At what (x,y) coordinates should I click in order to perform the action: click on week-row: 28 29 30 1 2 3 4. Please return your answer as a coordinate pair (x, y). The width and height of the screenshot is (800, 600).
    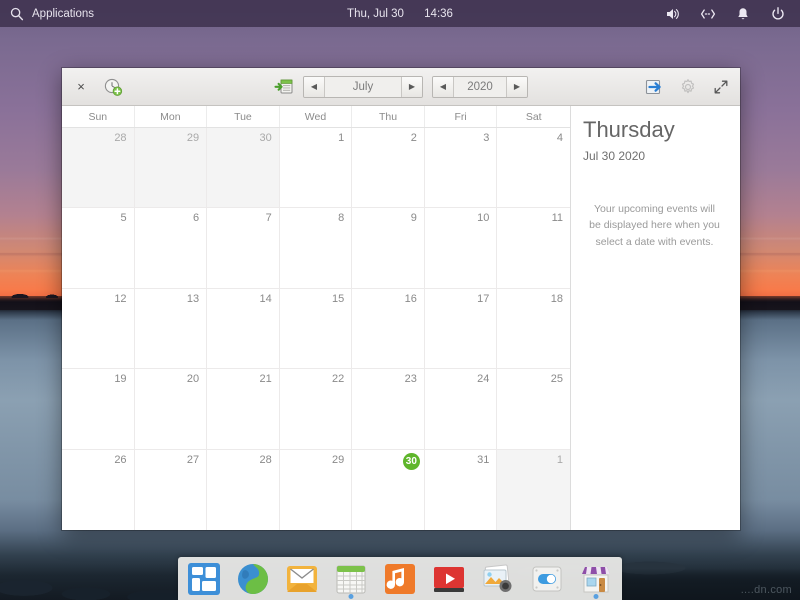
    Looking at the image, I should click on (316, 168).